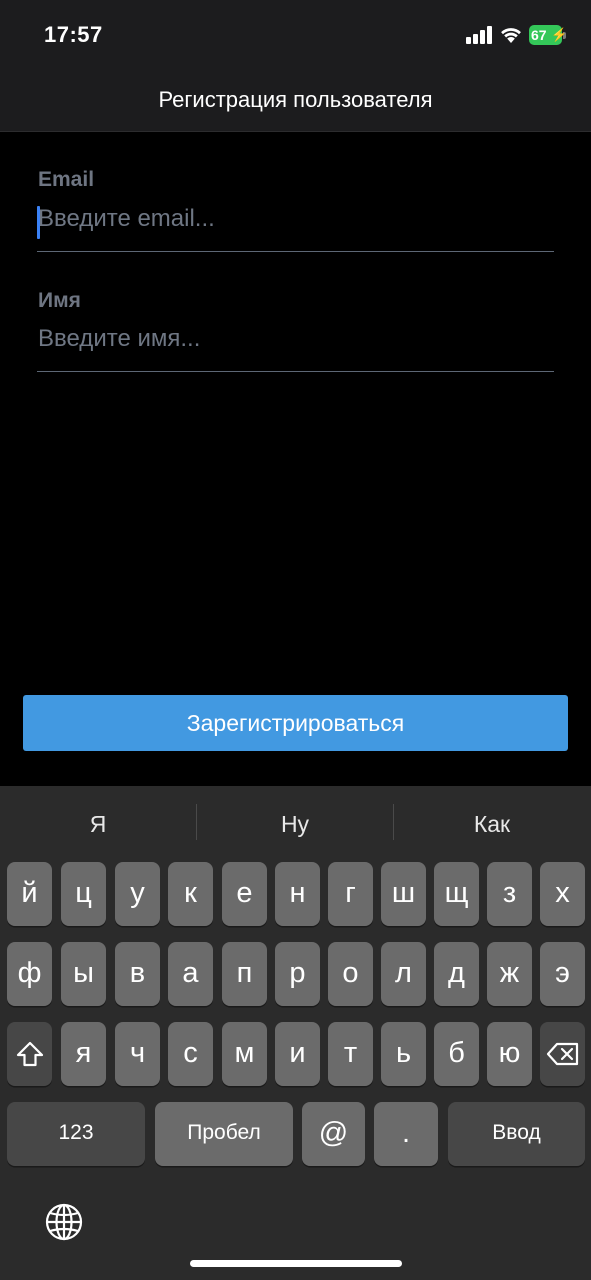 This screenshot has width=591, height=1280. Describe the element at coordinates (548, 35) in the screenshot. I see `battery-icon: 67 ⚡` at that location.